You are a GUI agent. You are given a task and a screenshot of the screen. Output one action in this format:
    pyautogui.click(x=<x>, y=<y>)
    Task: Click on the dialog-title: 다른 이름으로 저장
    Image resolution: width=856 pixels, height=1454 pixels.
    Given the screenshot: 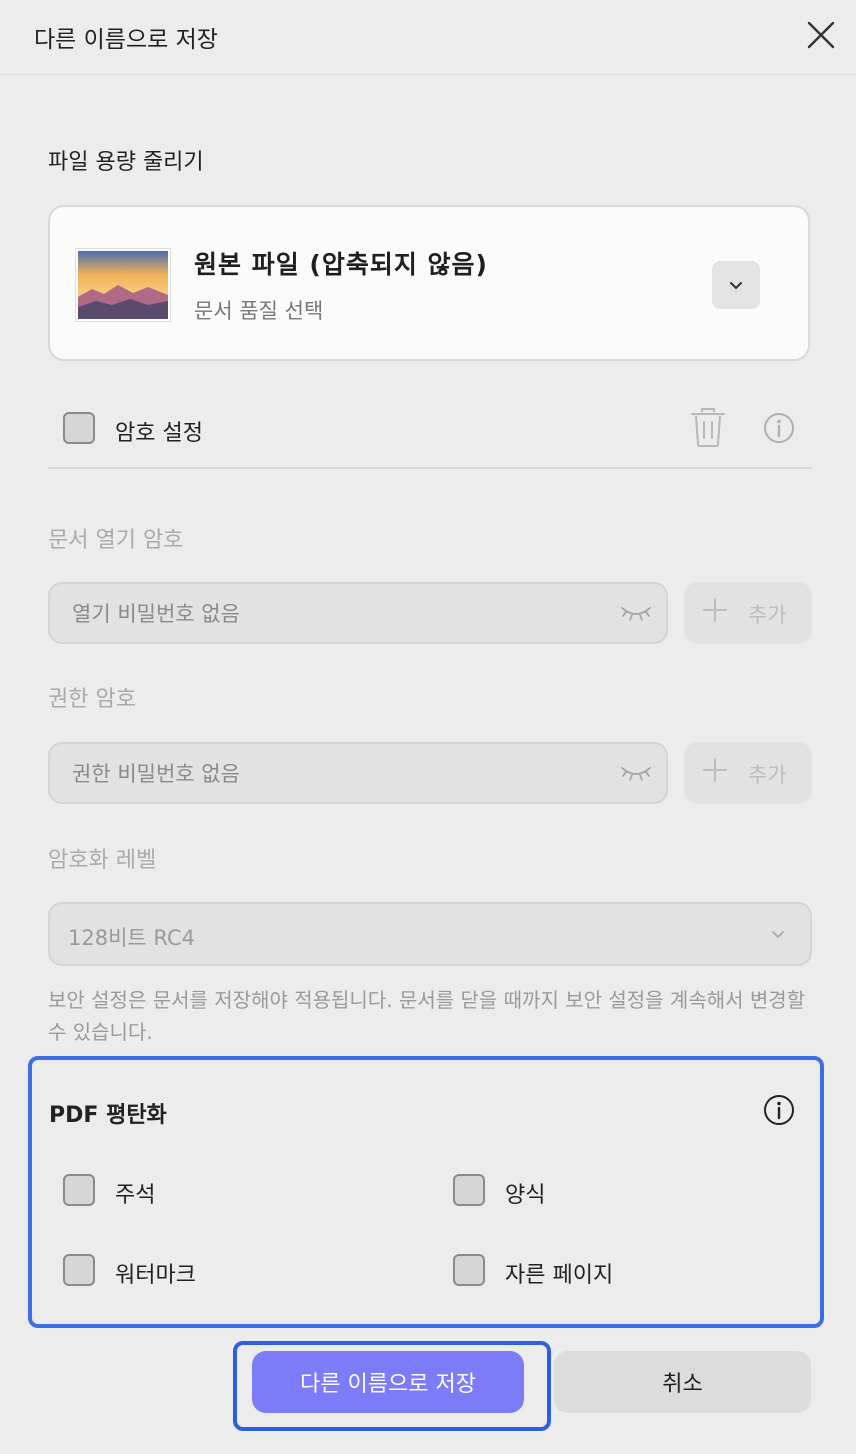 What is the action you would take?
    pyautogui.click(x=126, y=40)
    